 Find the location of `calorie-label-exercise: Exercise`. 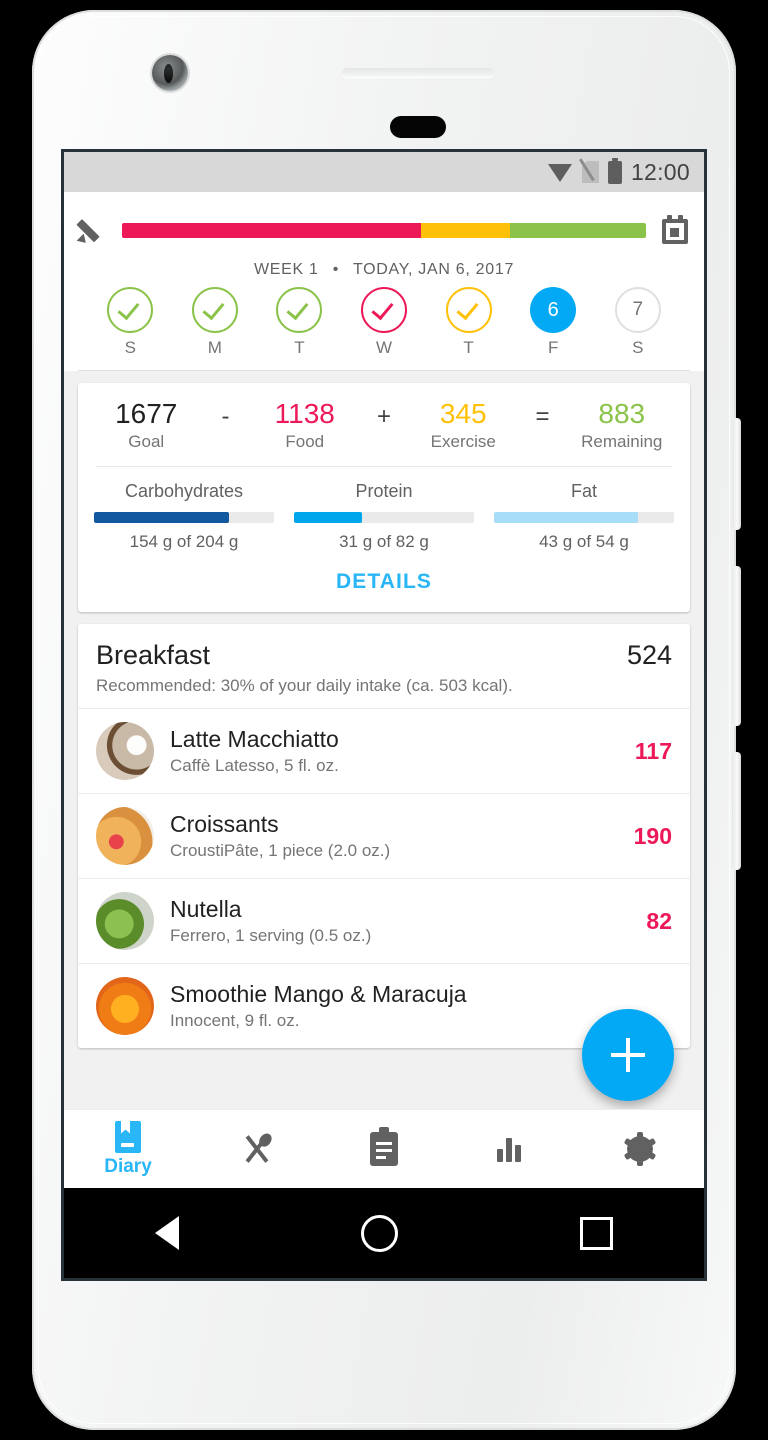

calorie-label-exercise: Exercise is located at coordinates (463, 442).